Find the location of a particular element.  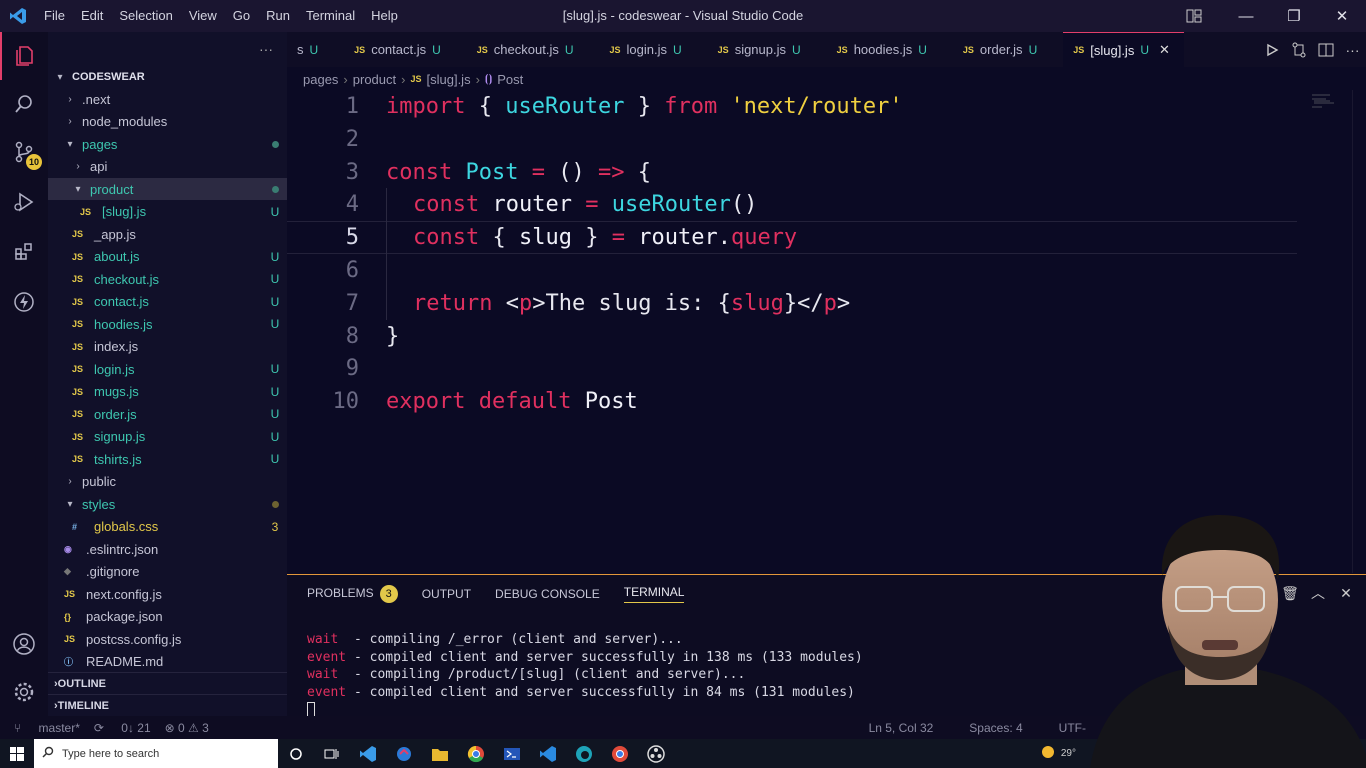

windows-start-icon is located at coordinates (17, 753).